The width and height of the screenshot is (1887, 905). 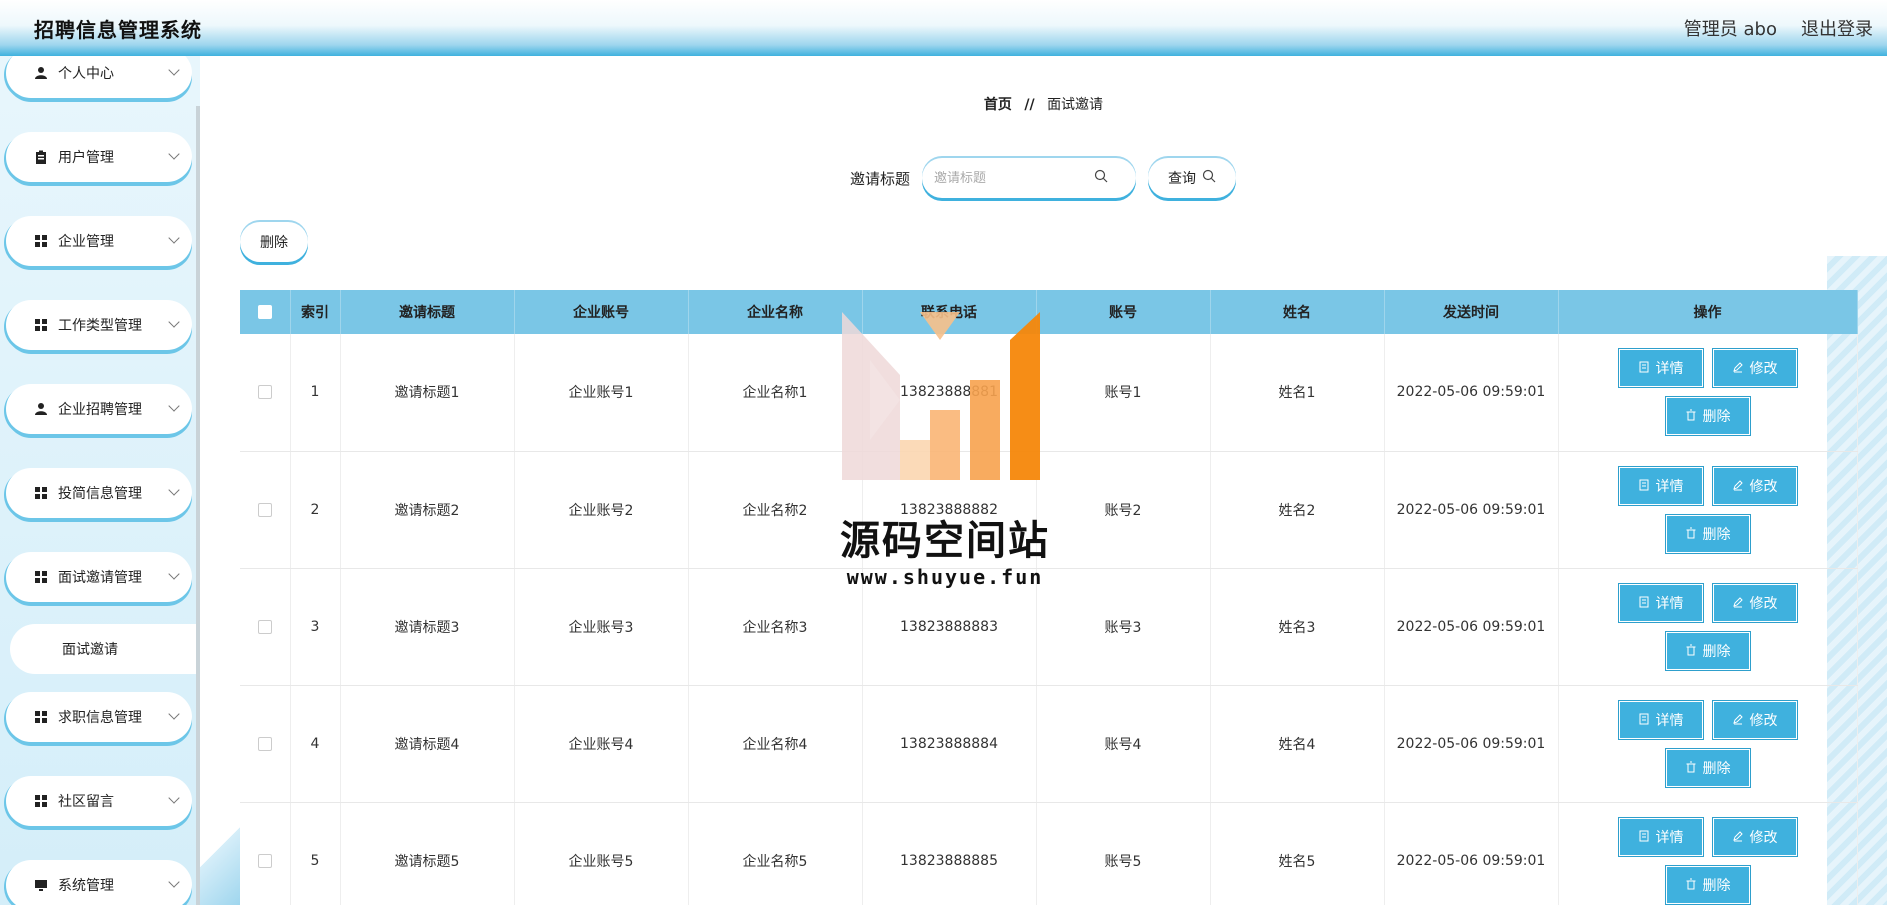 I want to click on cell-company-account: 企业账号2, so click(x=601, y=510).